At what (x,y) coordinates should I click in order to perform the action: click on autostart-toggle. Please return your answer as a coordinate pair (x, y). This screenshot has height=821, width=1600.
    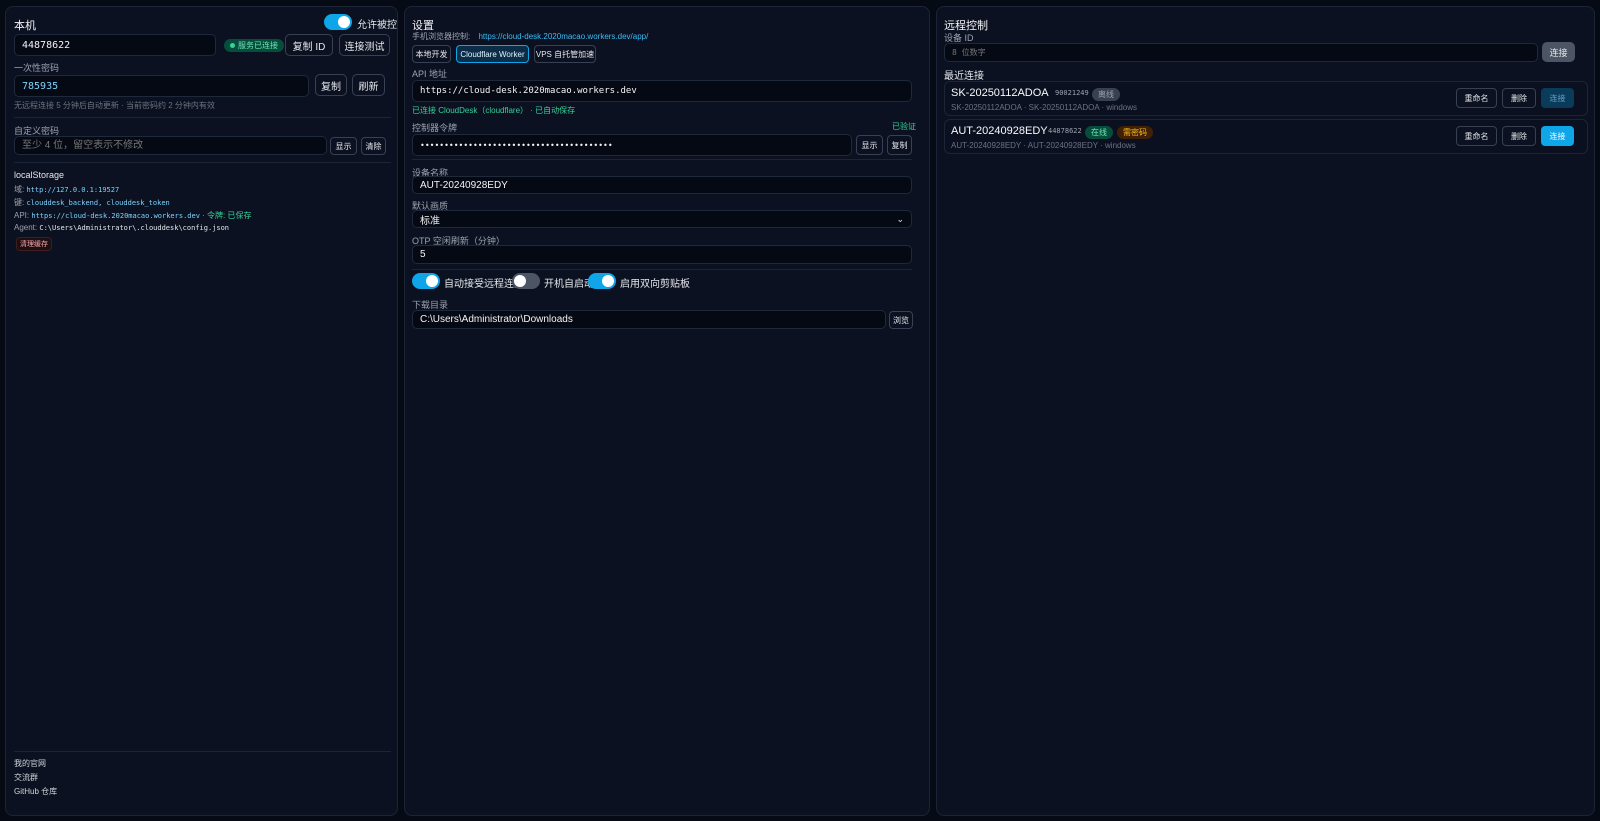
    Looking at the image, I should click on (526, 281).